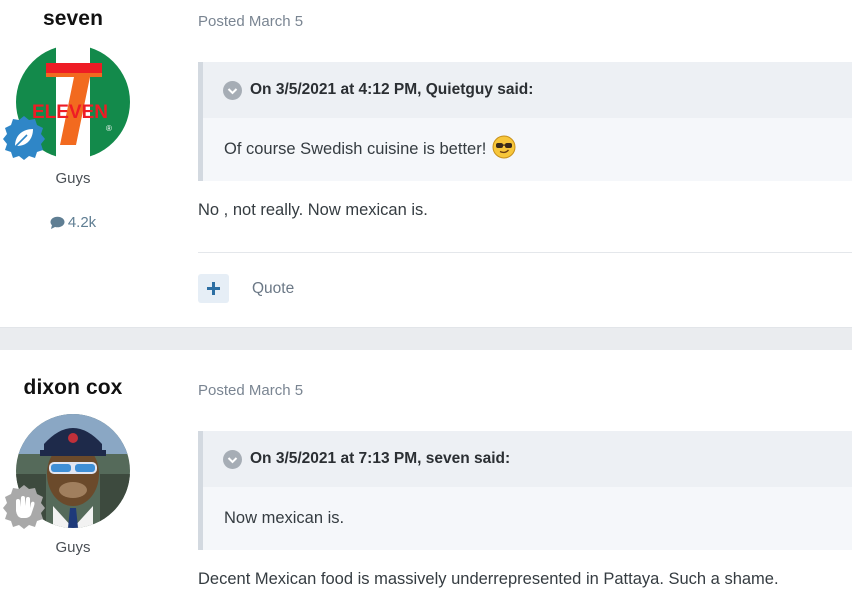  I want to click on plus-icon, so click(213, 288).